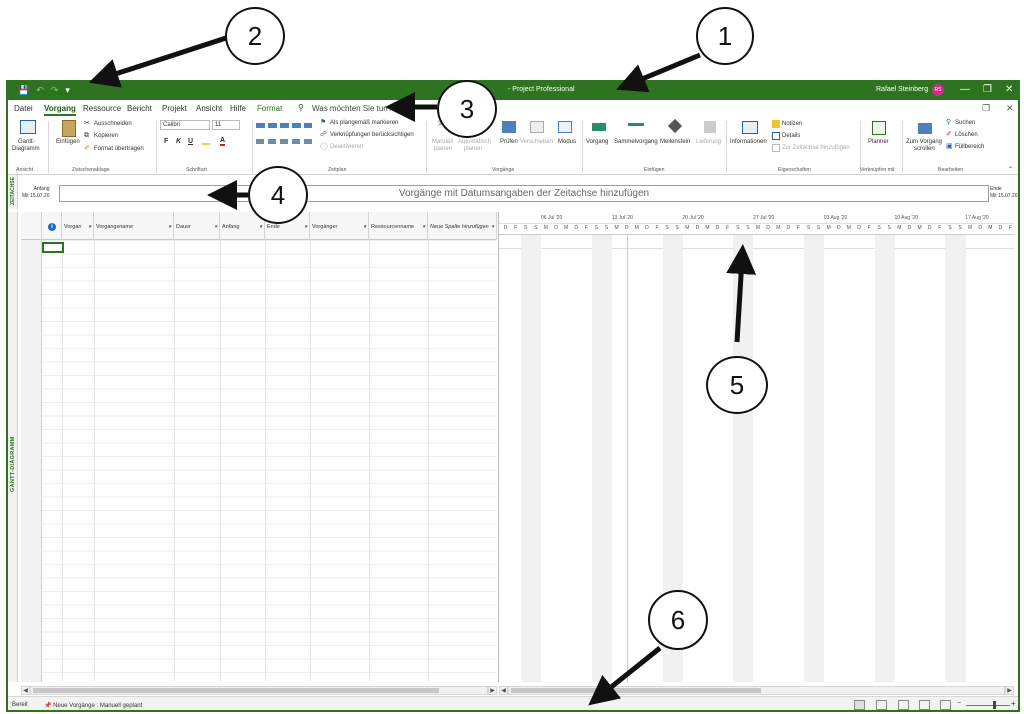 This screenshot has width=1024, height=714. I want to click on redo-icon: ↷, so click(55, 90).